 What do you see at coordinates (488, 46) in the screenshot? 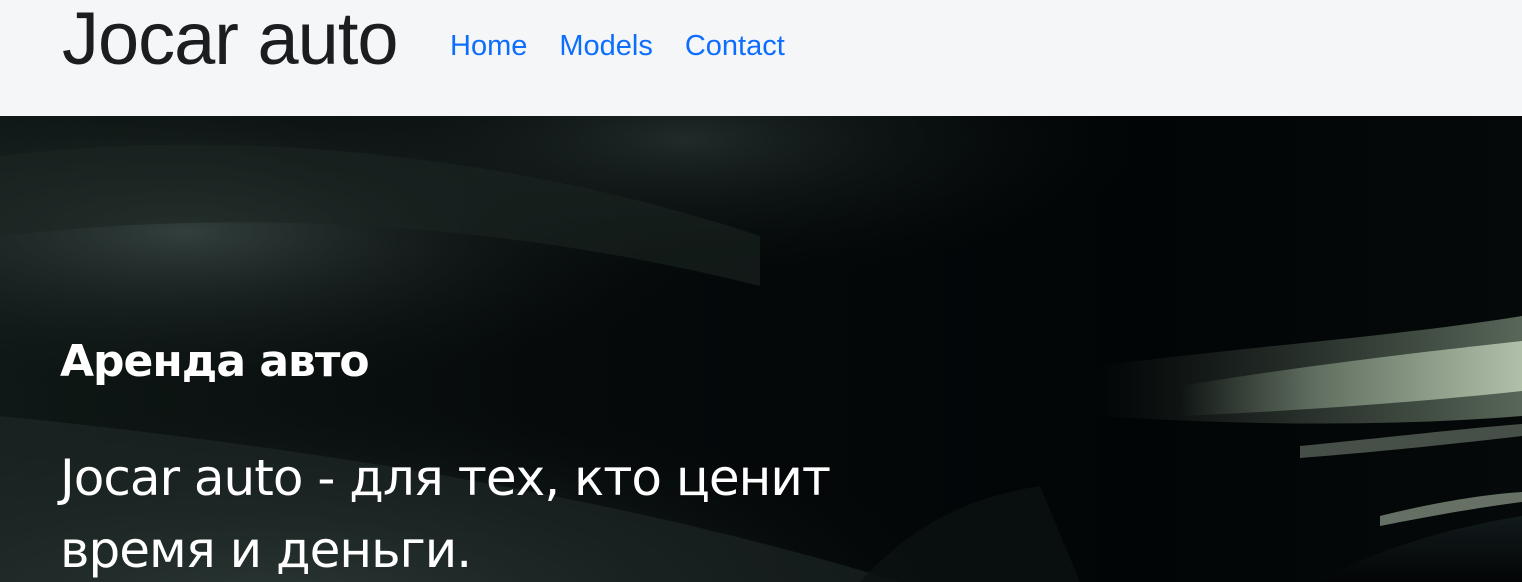
I see `nav-link-home: Home` at bounding box center [488, 46].